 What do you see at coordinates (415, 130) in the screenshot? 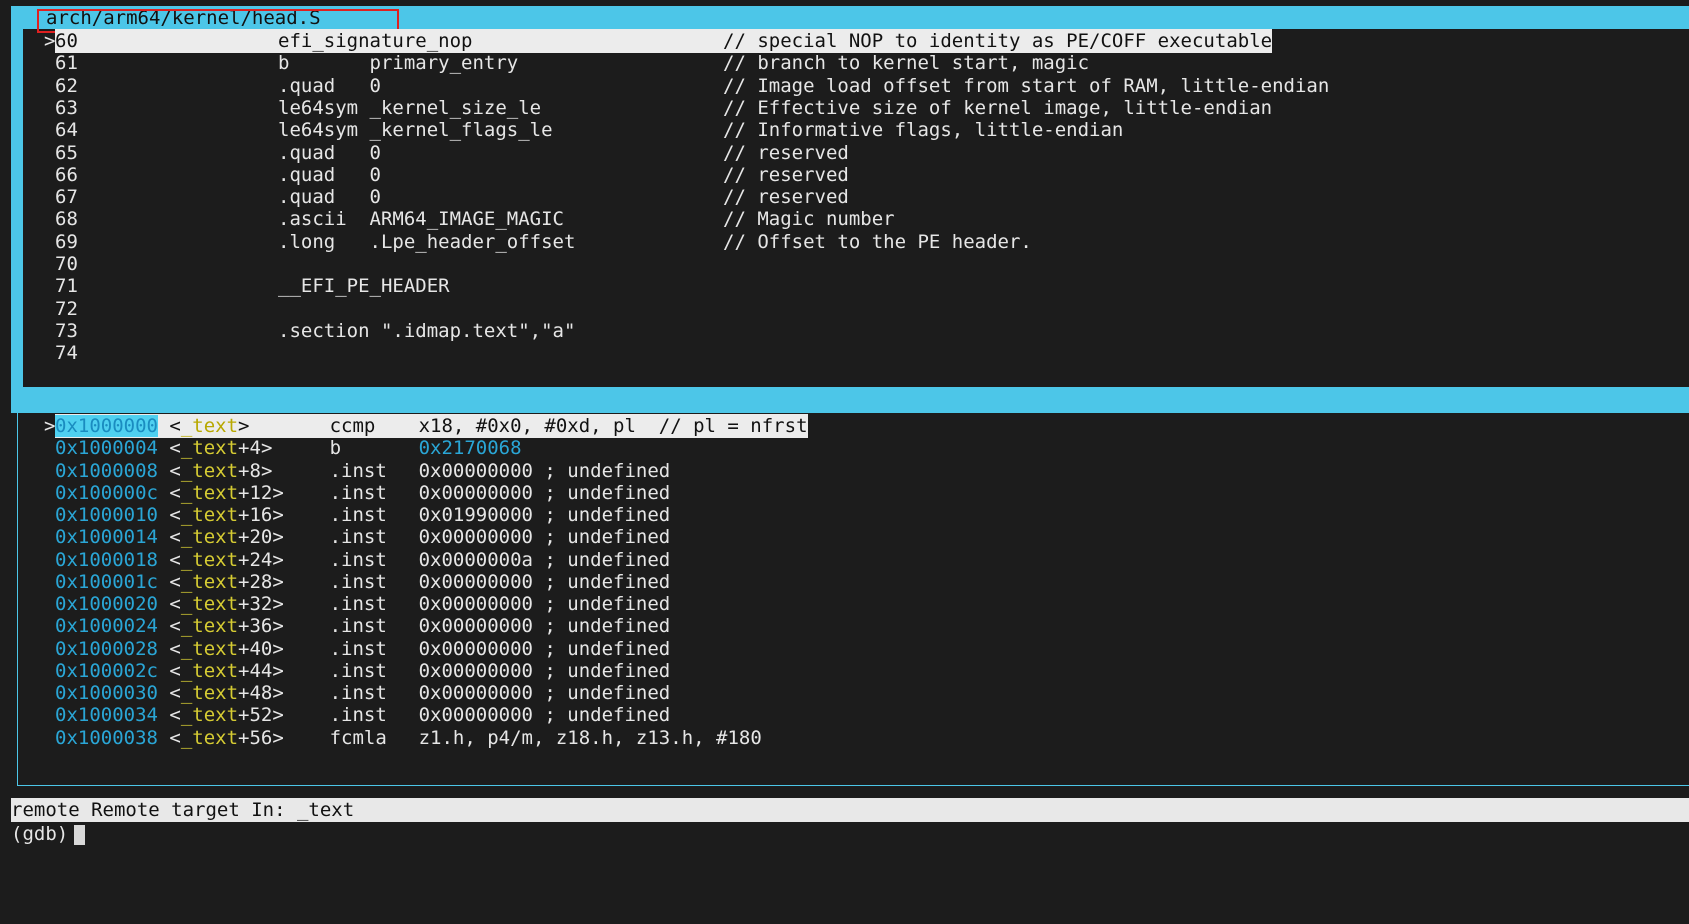
I see `source-code: le64sym _kernel_flags_le` at bounding box center [415, 130].